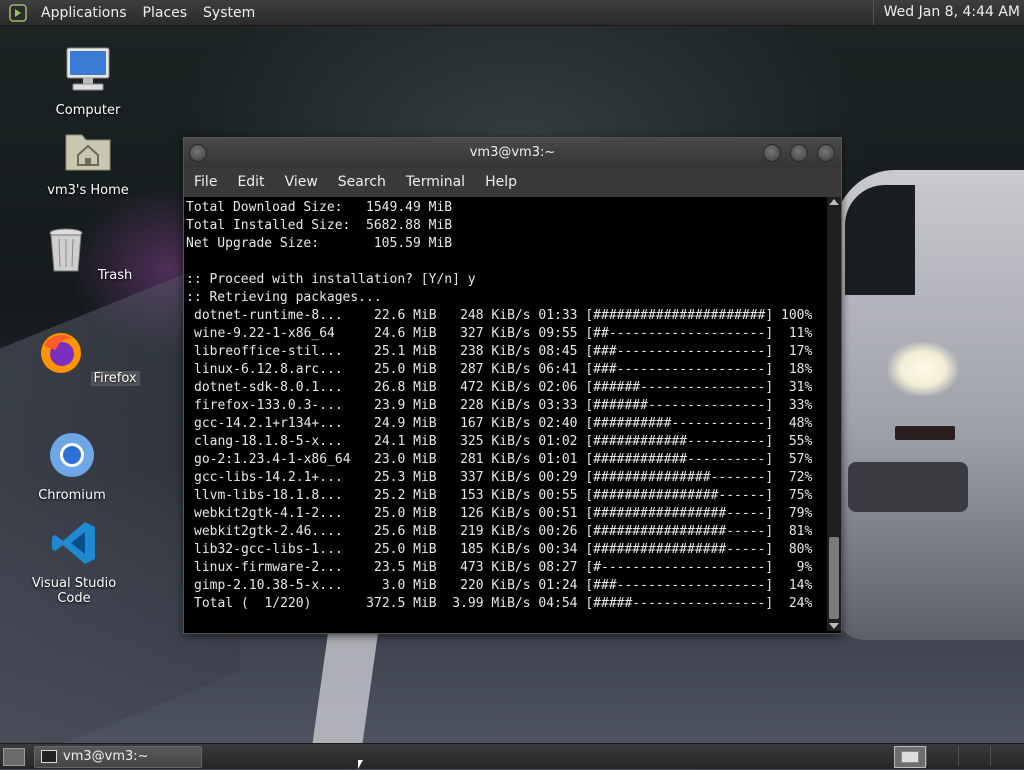 Image resolution: width=1024 pixels, height=770 pixels. I want to click on taskbar-button-label: vm3@vm3:~, so click(106, 756).